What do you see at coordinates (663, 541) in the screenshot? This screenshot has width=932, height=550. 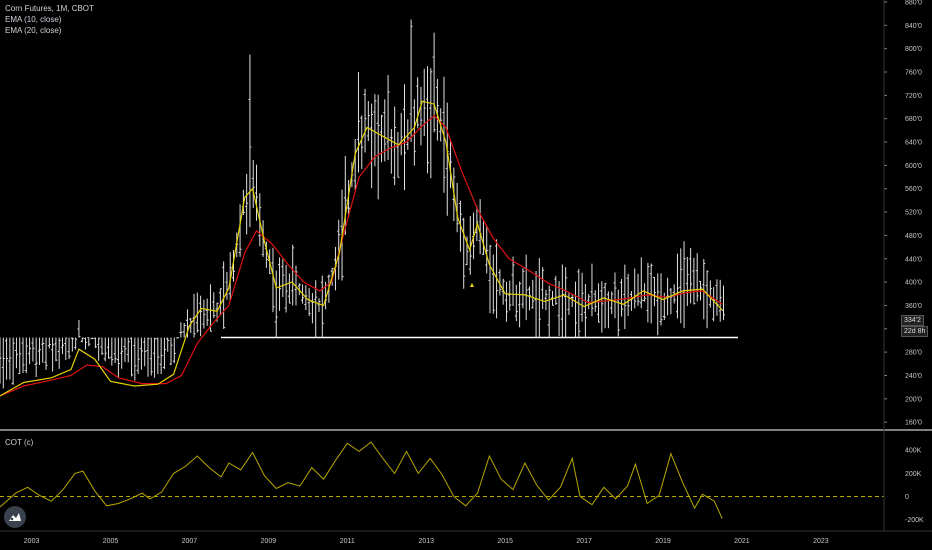 I see `time-tick-label: 2019` at bounding box center [663, 541].